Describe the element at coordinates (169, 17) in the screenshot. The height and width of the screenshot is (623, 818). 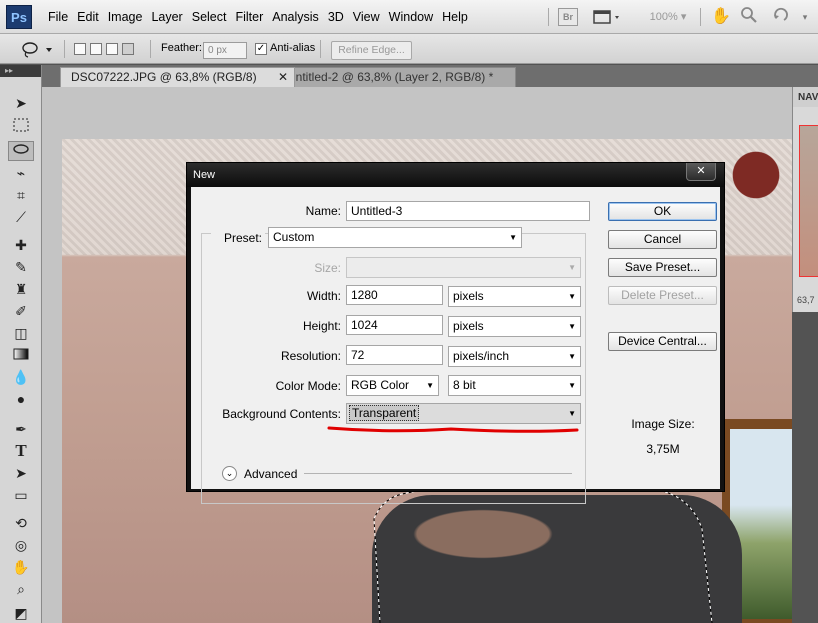
I see `menu-layer: Layer` at that location.